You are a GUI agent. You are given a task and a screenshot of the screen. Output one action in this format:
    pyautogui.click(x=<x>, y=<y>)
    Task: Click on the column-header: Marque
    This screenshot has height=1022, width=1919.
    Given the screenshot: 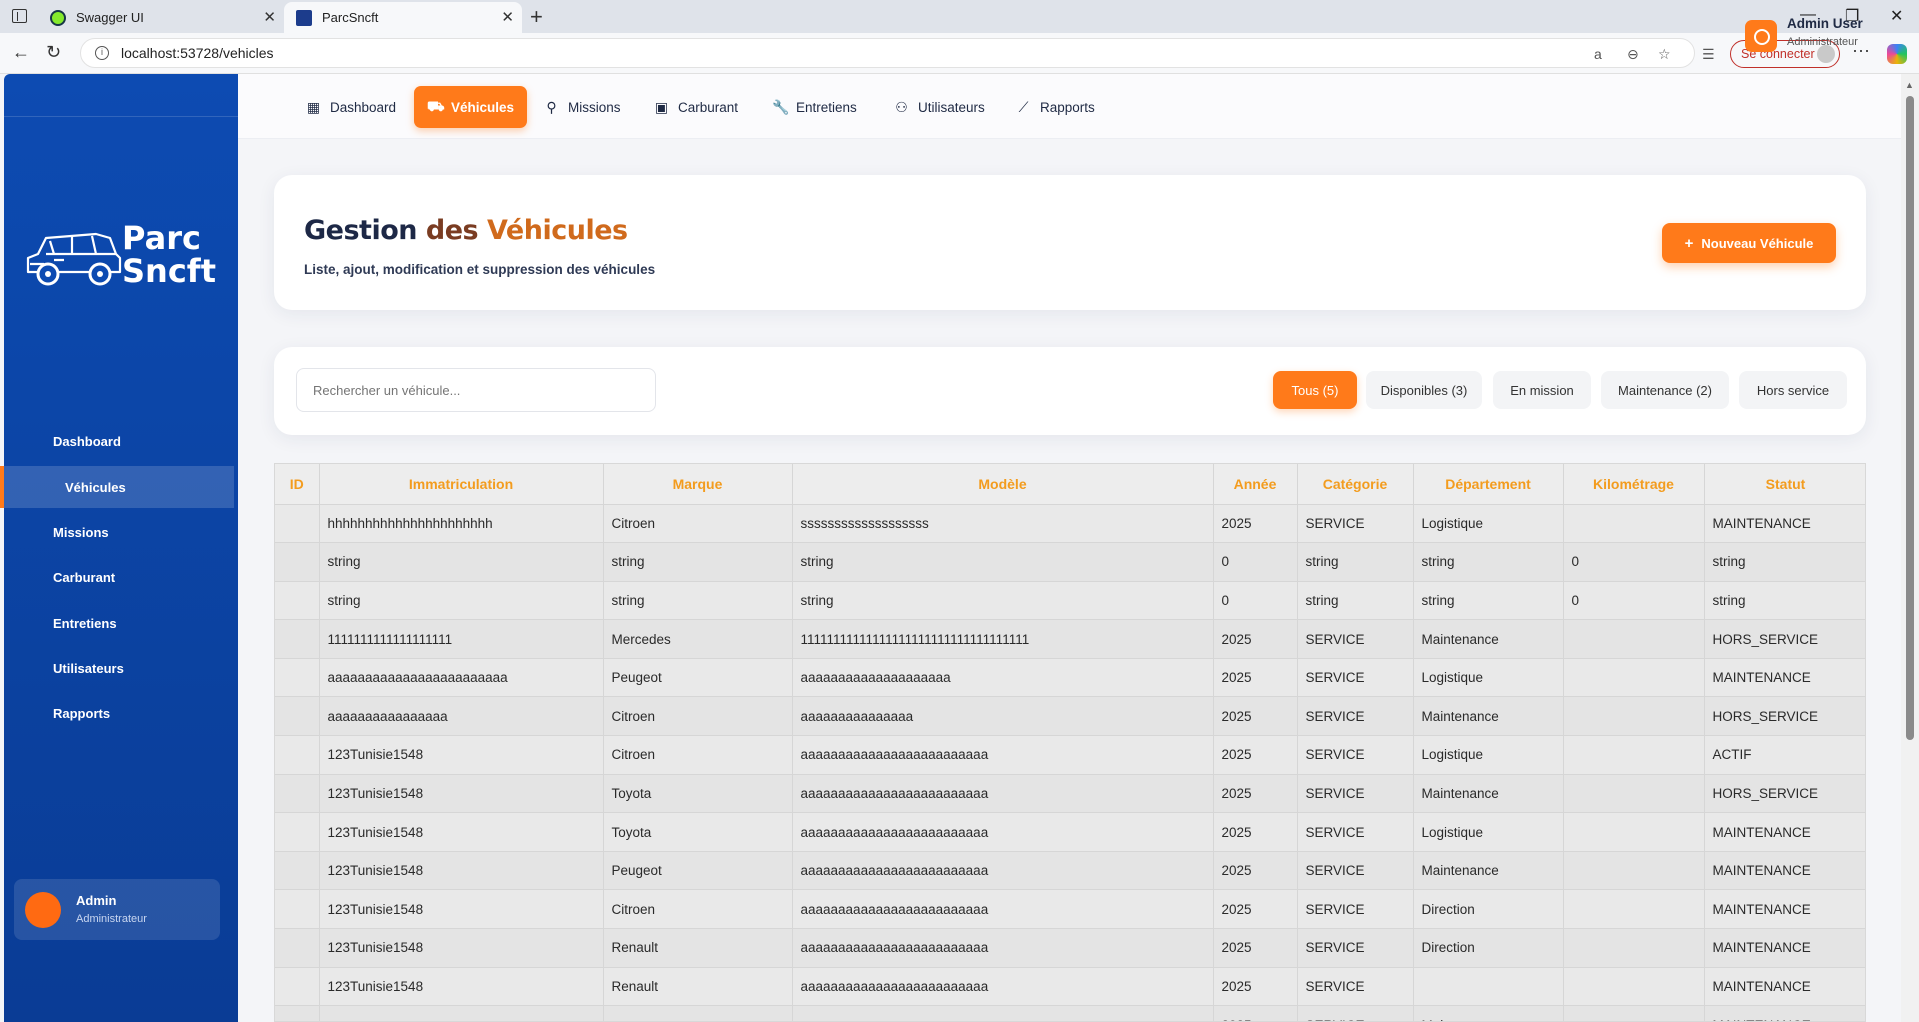 What is the action you would take?
    pyautogui.click(x=698, y=484)
    